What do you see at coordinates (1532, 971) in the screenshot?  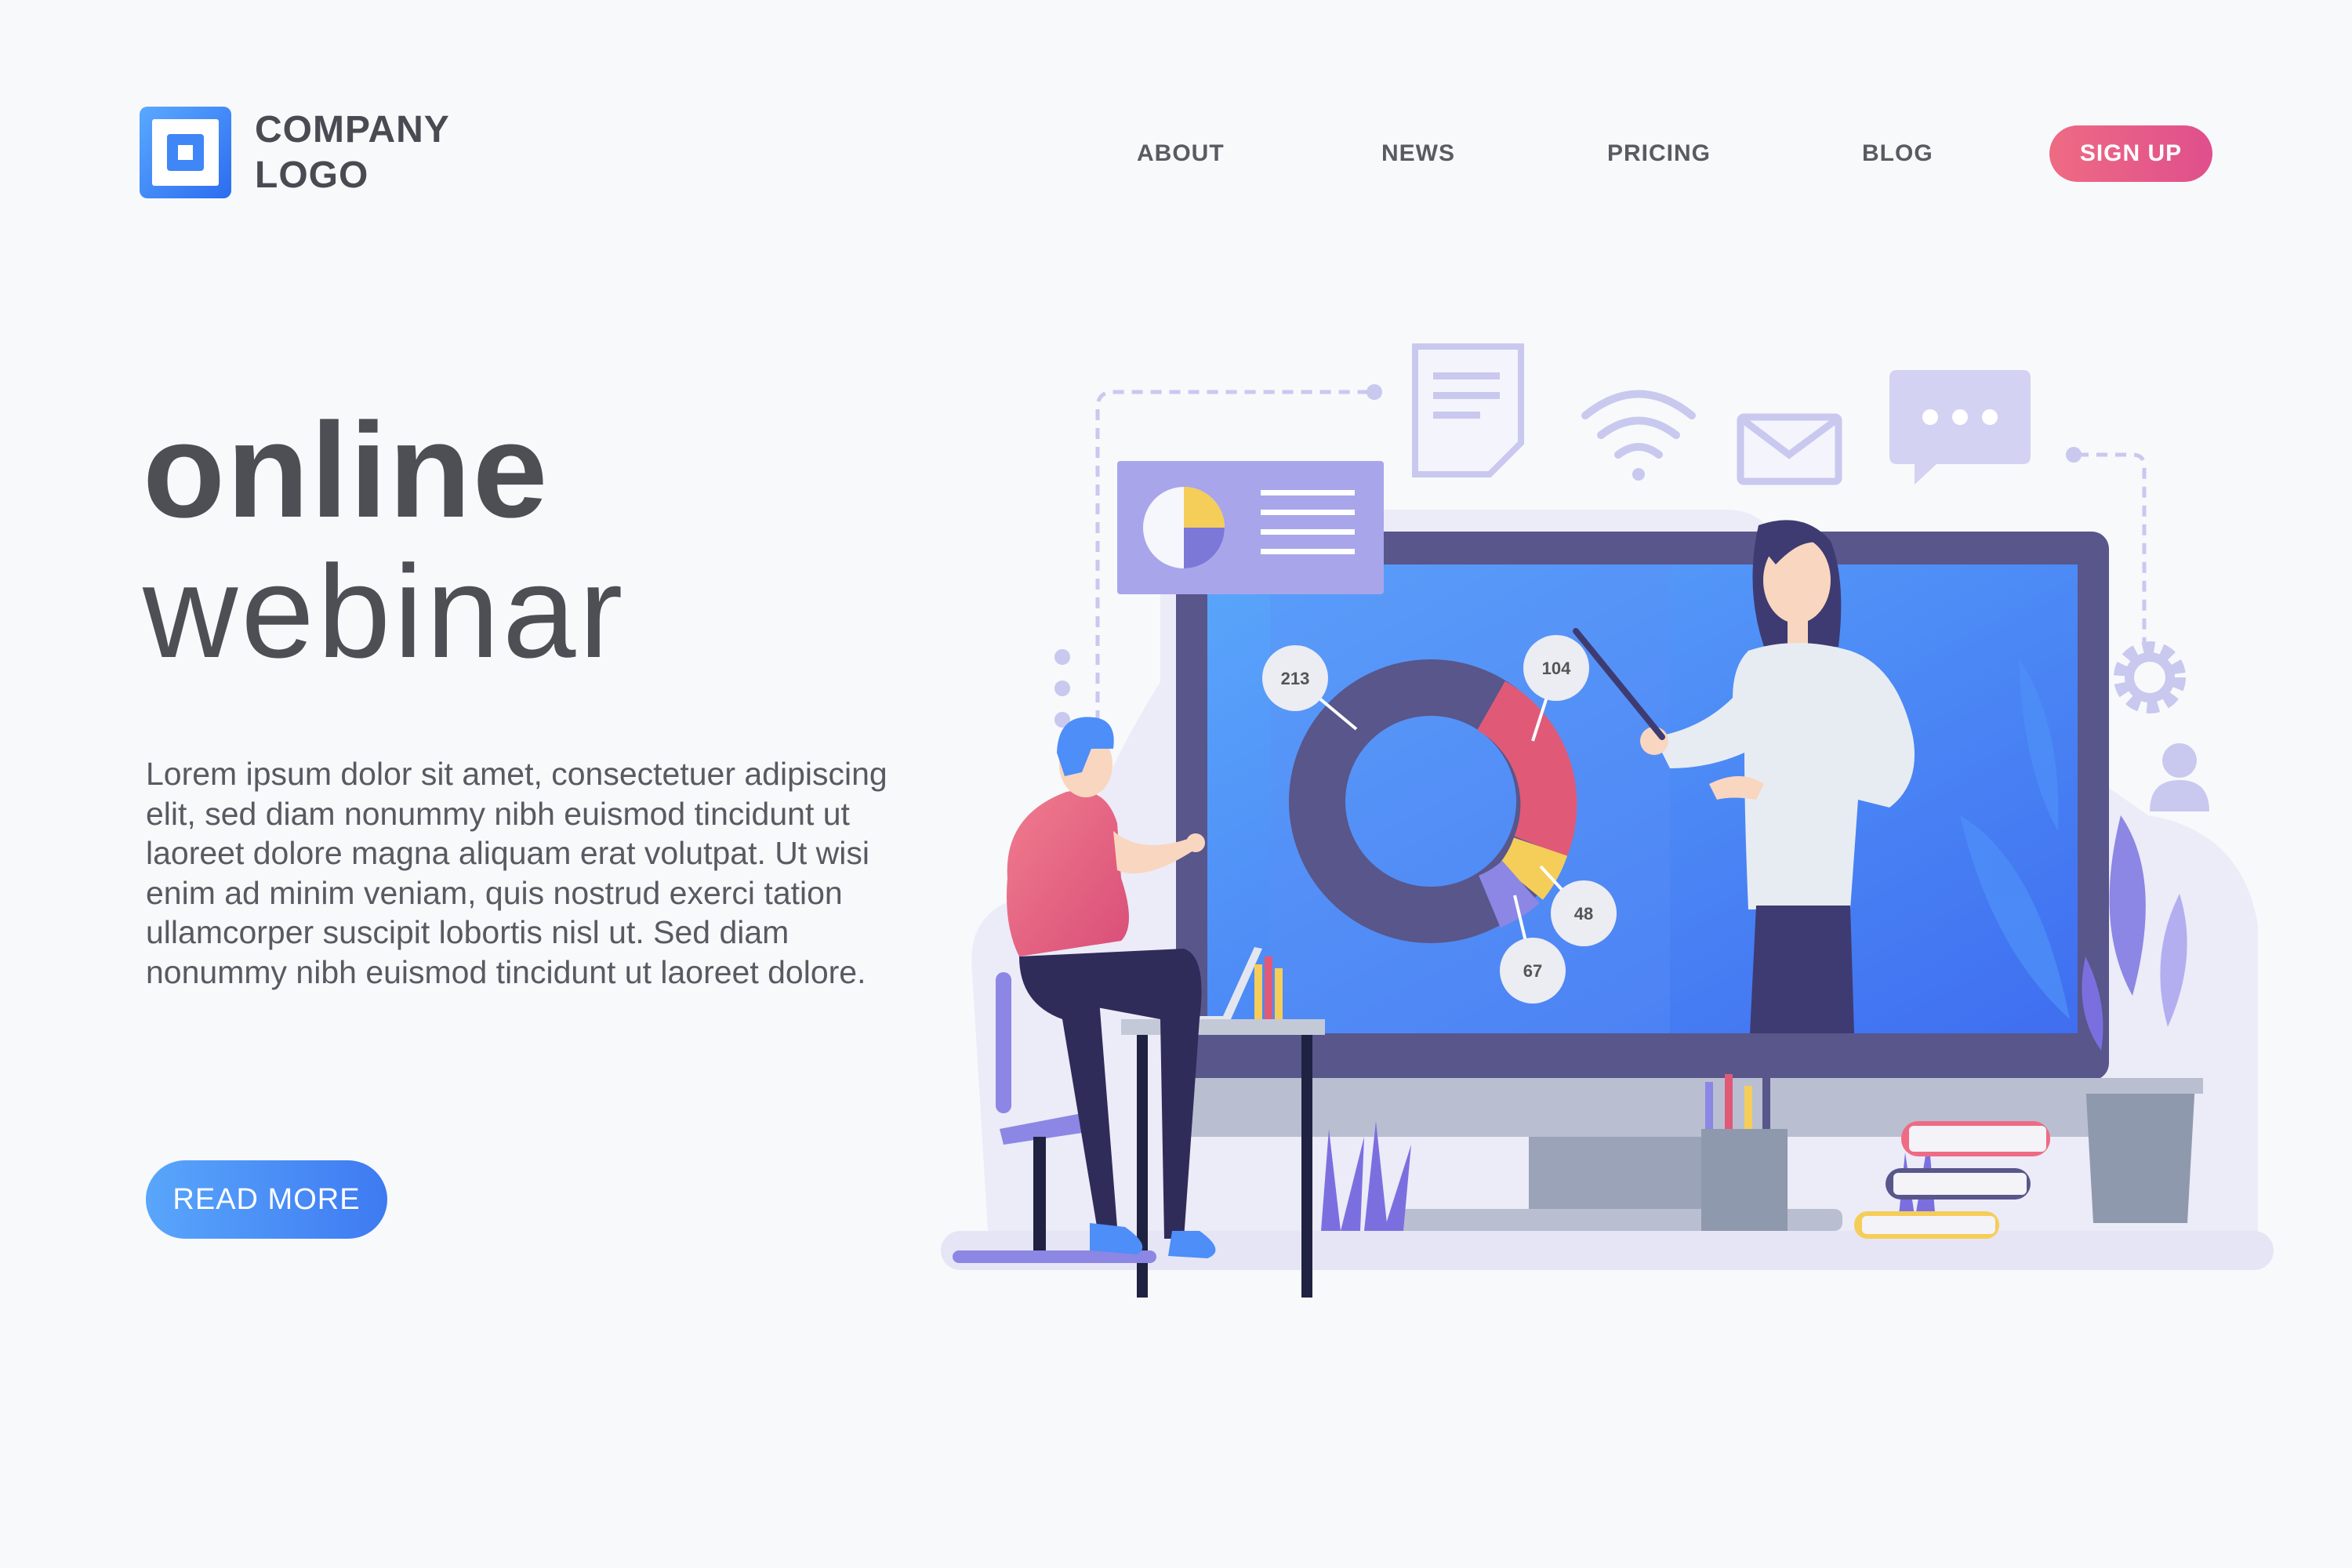 I see `chart-label-67-text: 67` at bounding box center [1532, 971].